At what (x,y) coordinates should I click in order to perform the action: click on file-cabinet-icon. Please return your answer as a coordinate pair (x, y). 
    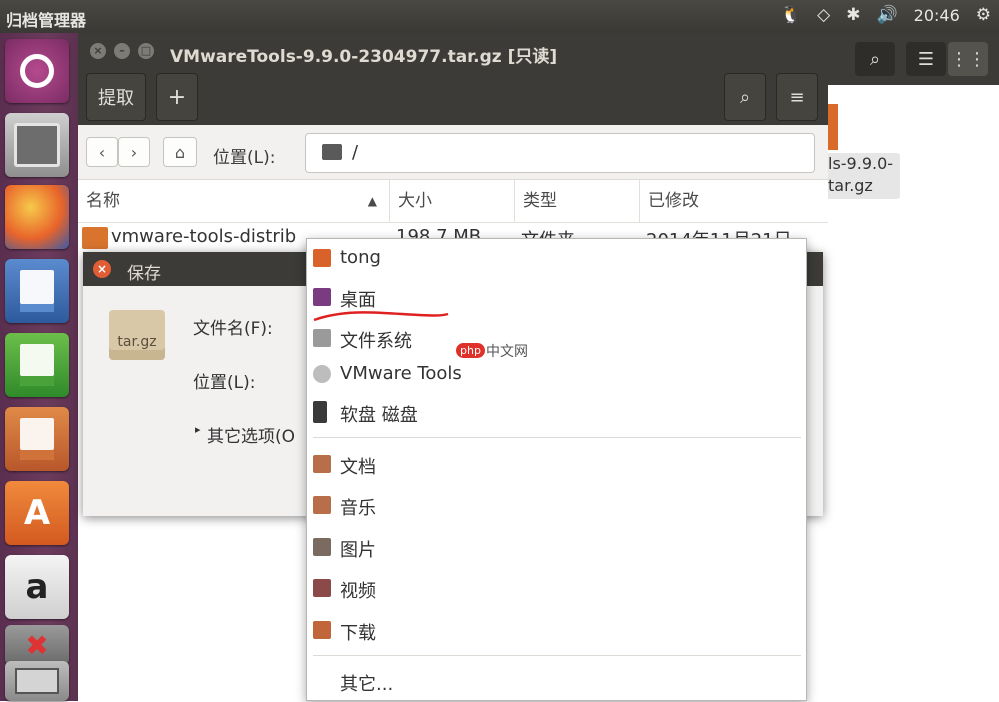
    Looking at the image, I should click on (37, 145).